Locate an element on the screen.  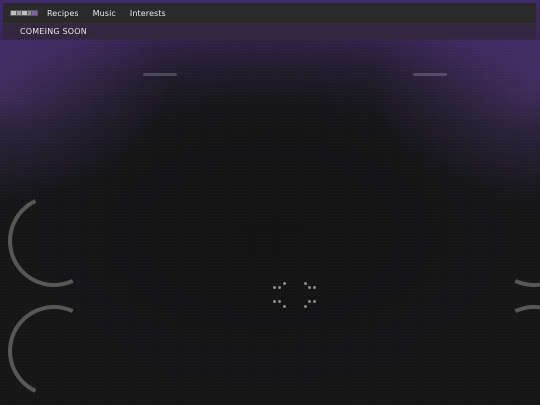
ring-arc-bottom-right is located at coordinates (507, 348).